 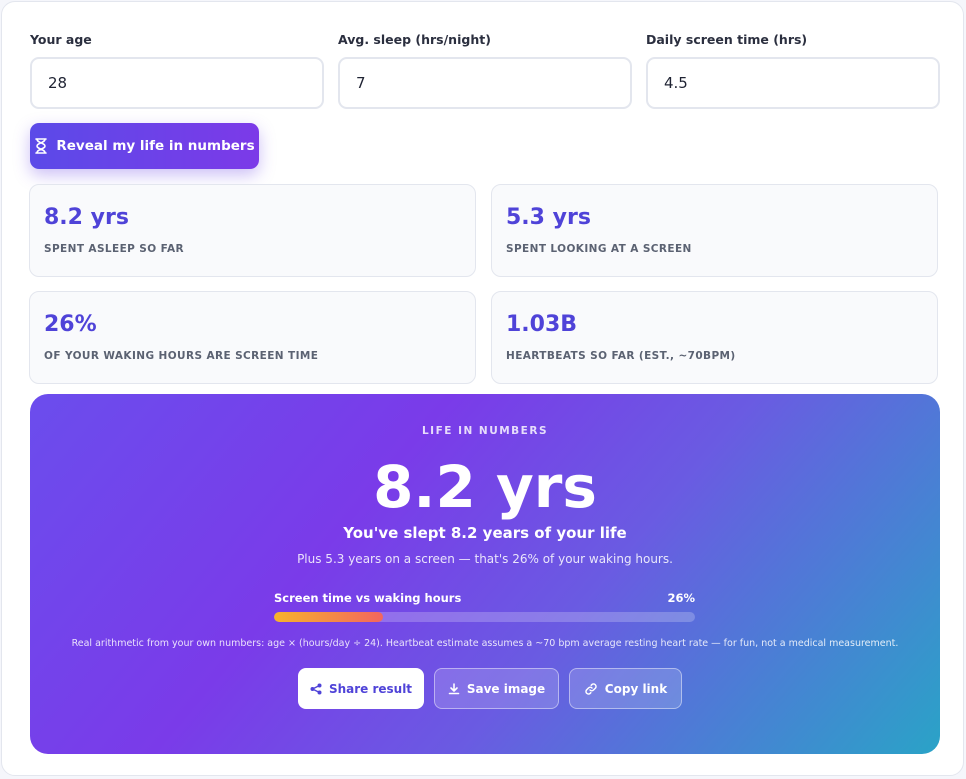 What do you see at coordinates (727, 39) in the screenshot?
I see `screen-time-label: Daily screen time (hrs)` at bounding box center [727, 39].